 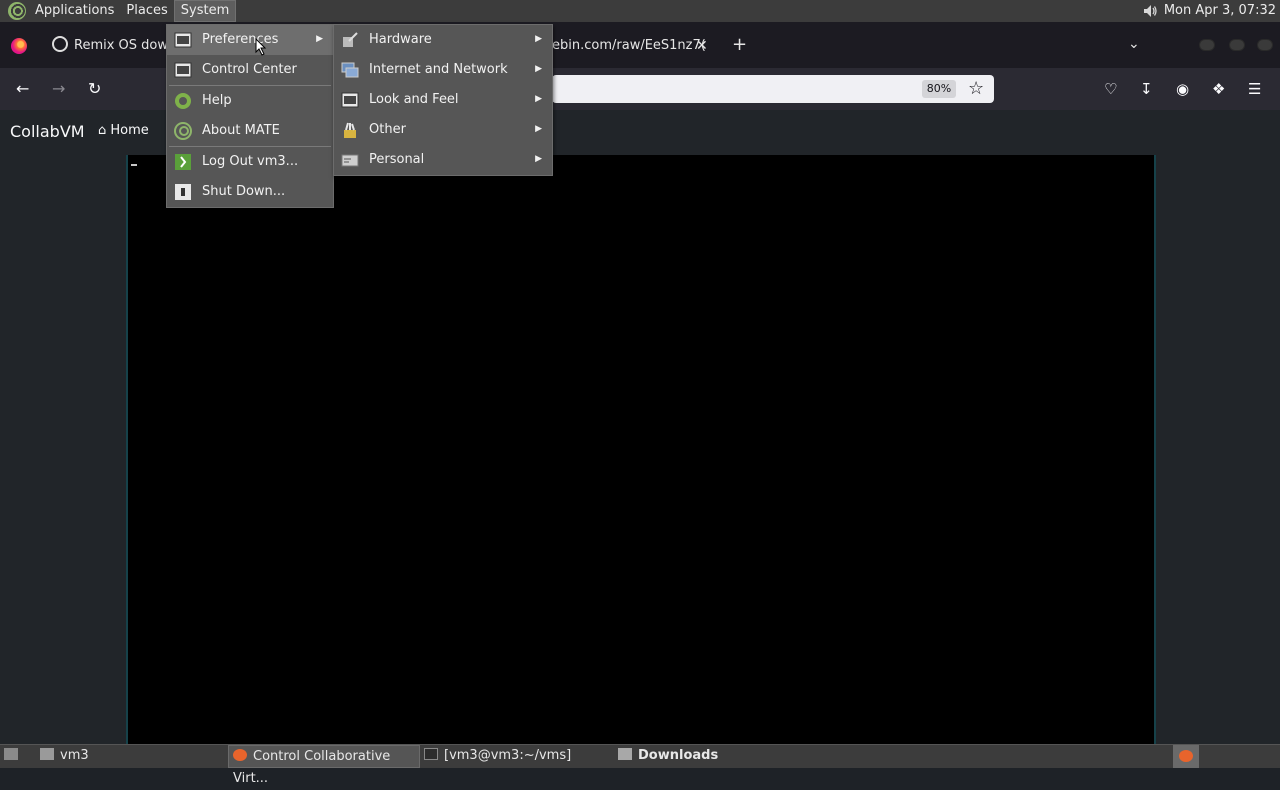 I want to click on firefox-tray-icon, so click(x=1186, y=756).